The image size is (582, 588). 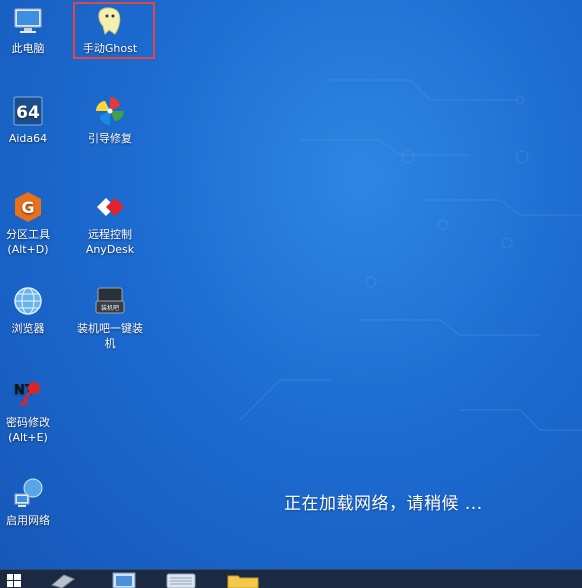 What do you see at coordinates (110, 308) in the screenshot?
I see `svg-text: 装机吧` at bounding box center [110, 308].